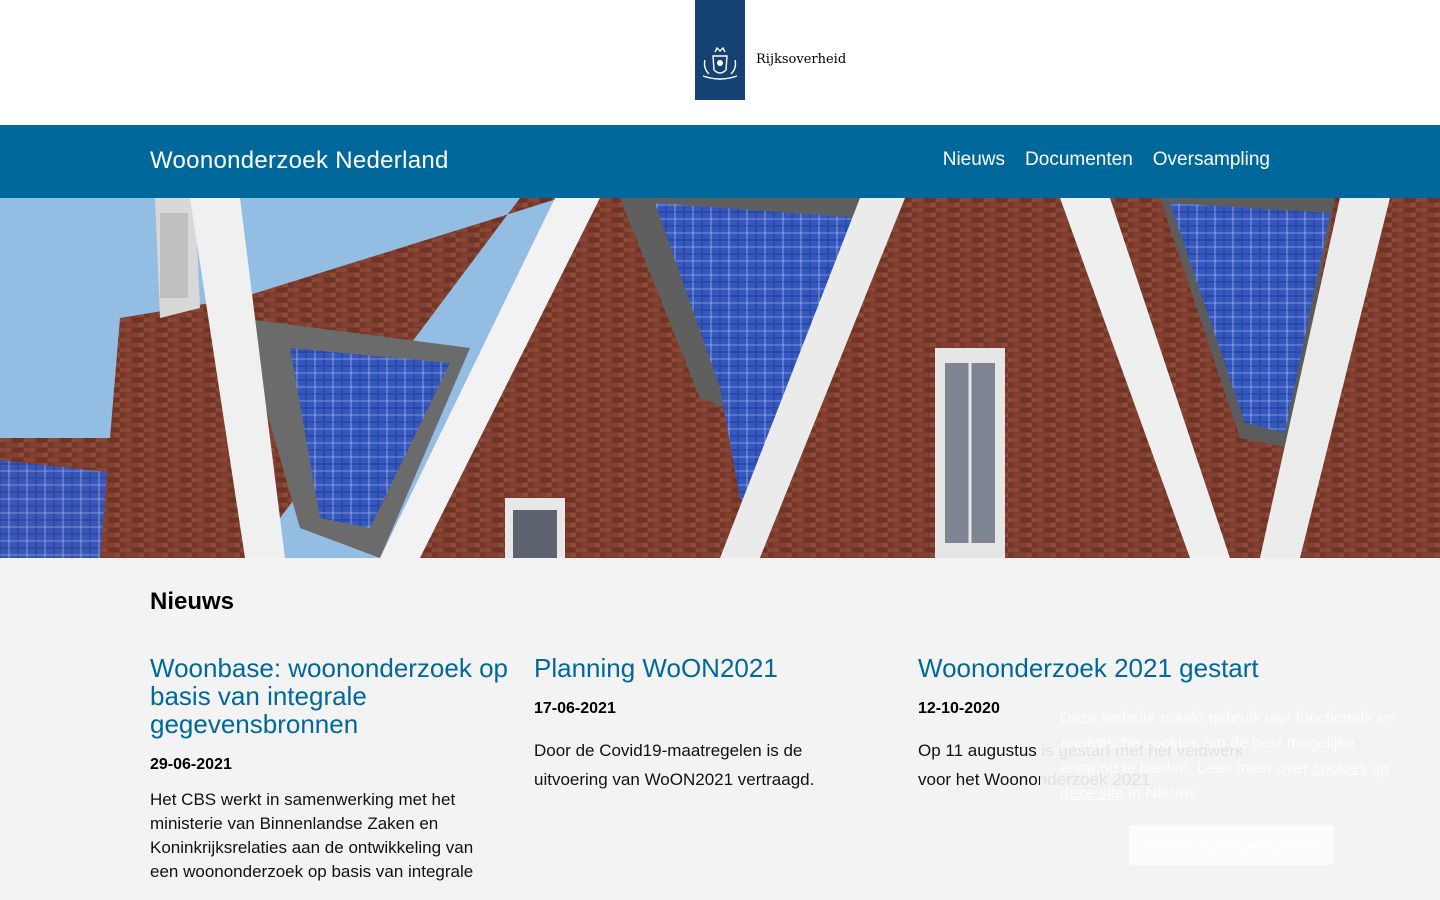  Describe the element at coordinates (1211, 160) in the screenshot. I see `nav-item-oversampling: Oversampling` at that location.